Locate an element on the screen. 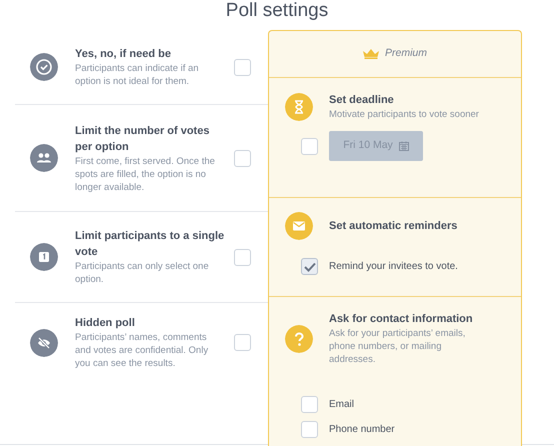 Image resolution: width=554 pixels, height=446 pixels. option-description: Participants’ names, comments and votes are confidential. Only you can see the results. is located at coordinates (142, 350).